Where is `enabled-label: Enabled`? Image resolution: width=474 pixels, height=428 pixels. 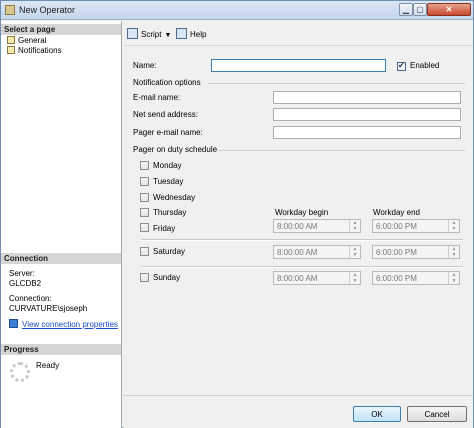
enabled-label: Enabled is located at coordinates (425, 65).